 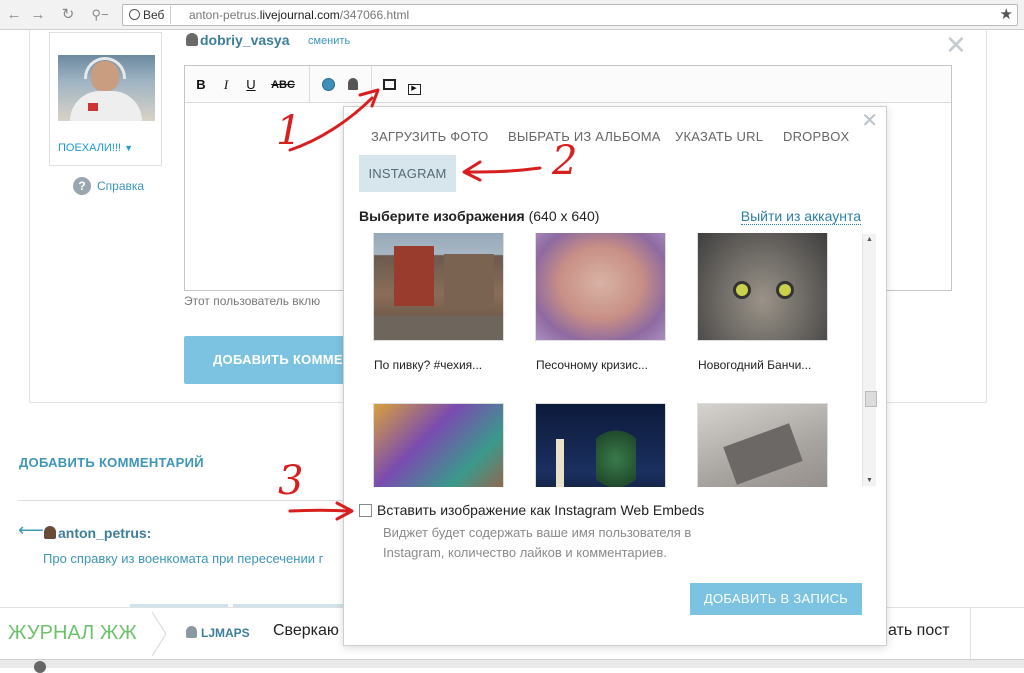 I want to click on editor-toolbar: B I U ABC ▶, so click(x=568, y=84).